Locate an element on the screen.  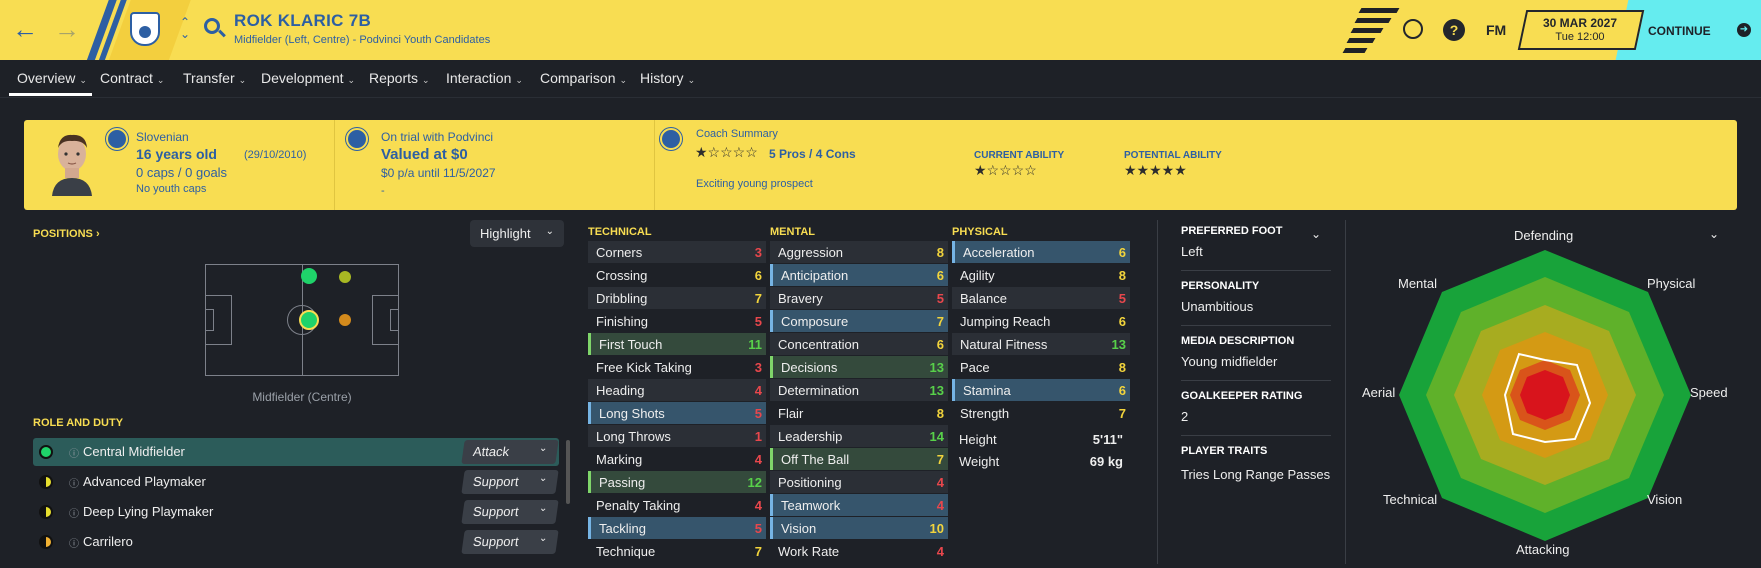
attribute-row: Decisions 13 is located at coordinates (859, 367).